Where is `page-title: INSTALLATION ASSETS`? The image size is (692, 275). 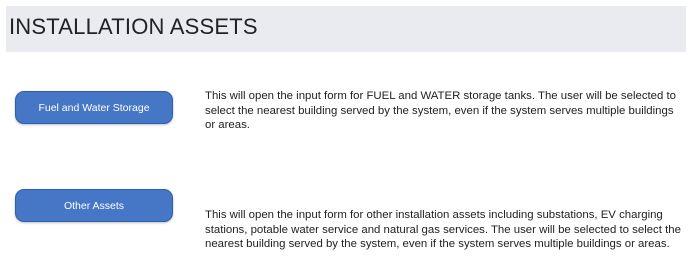
page-title: INSTALLATION ASSETS is located at coordinates (133, 26).